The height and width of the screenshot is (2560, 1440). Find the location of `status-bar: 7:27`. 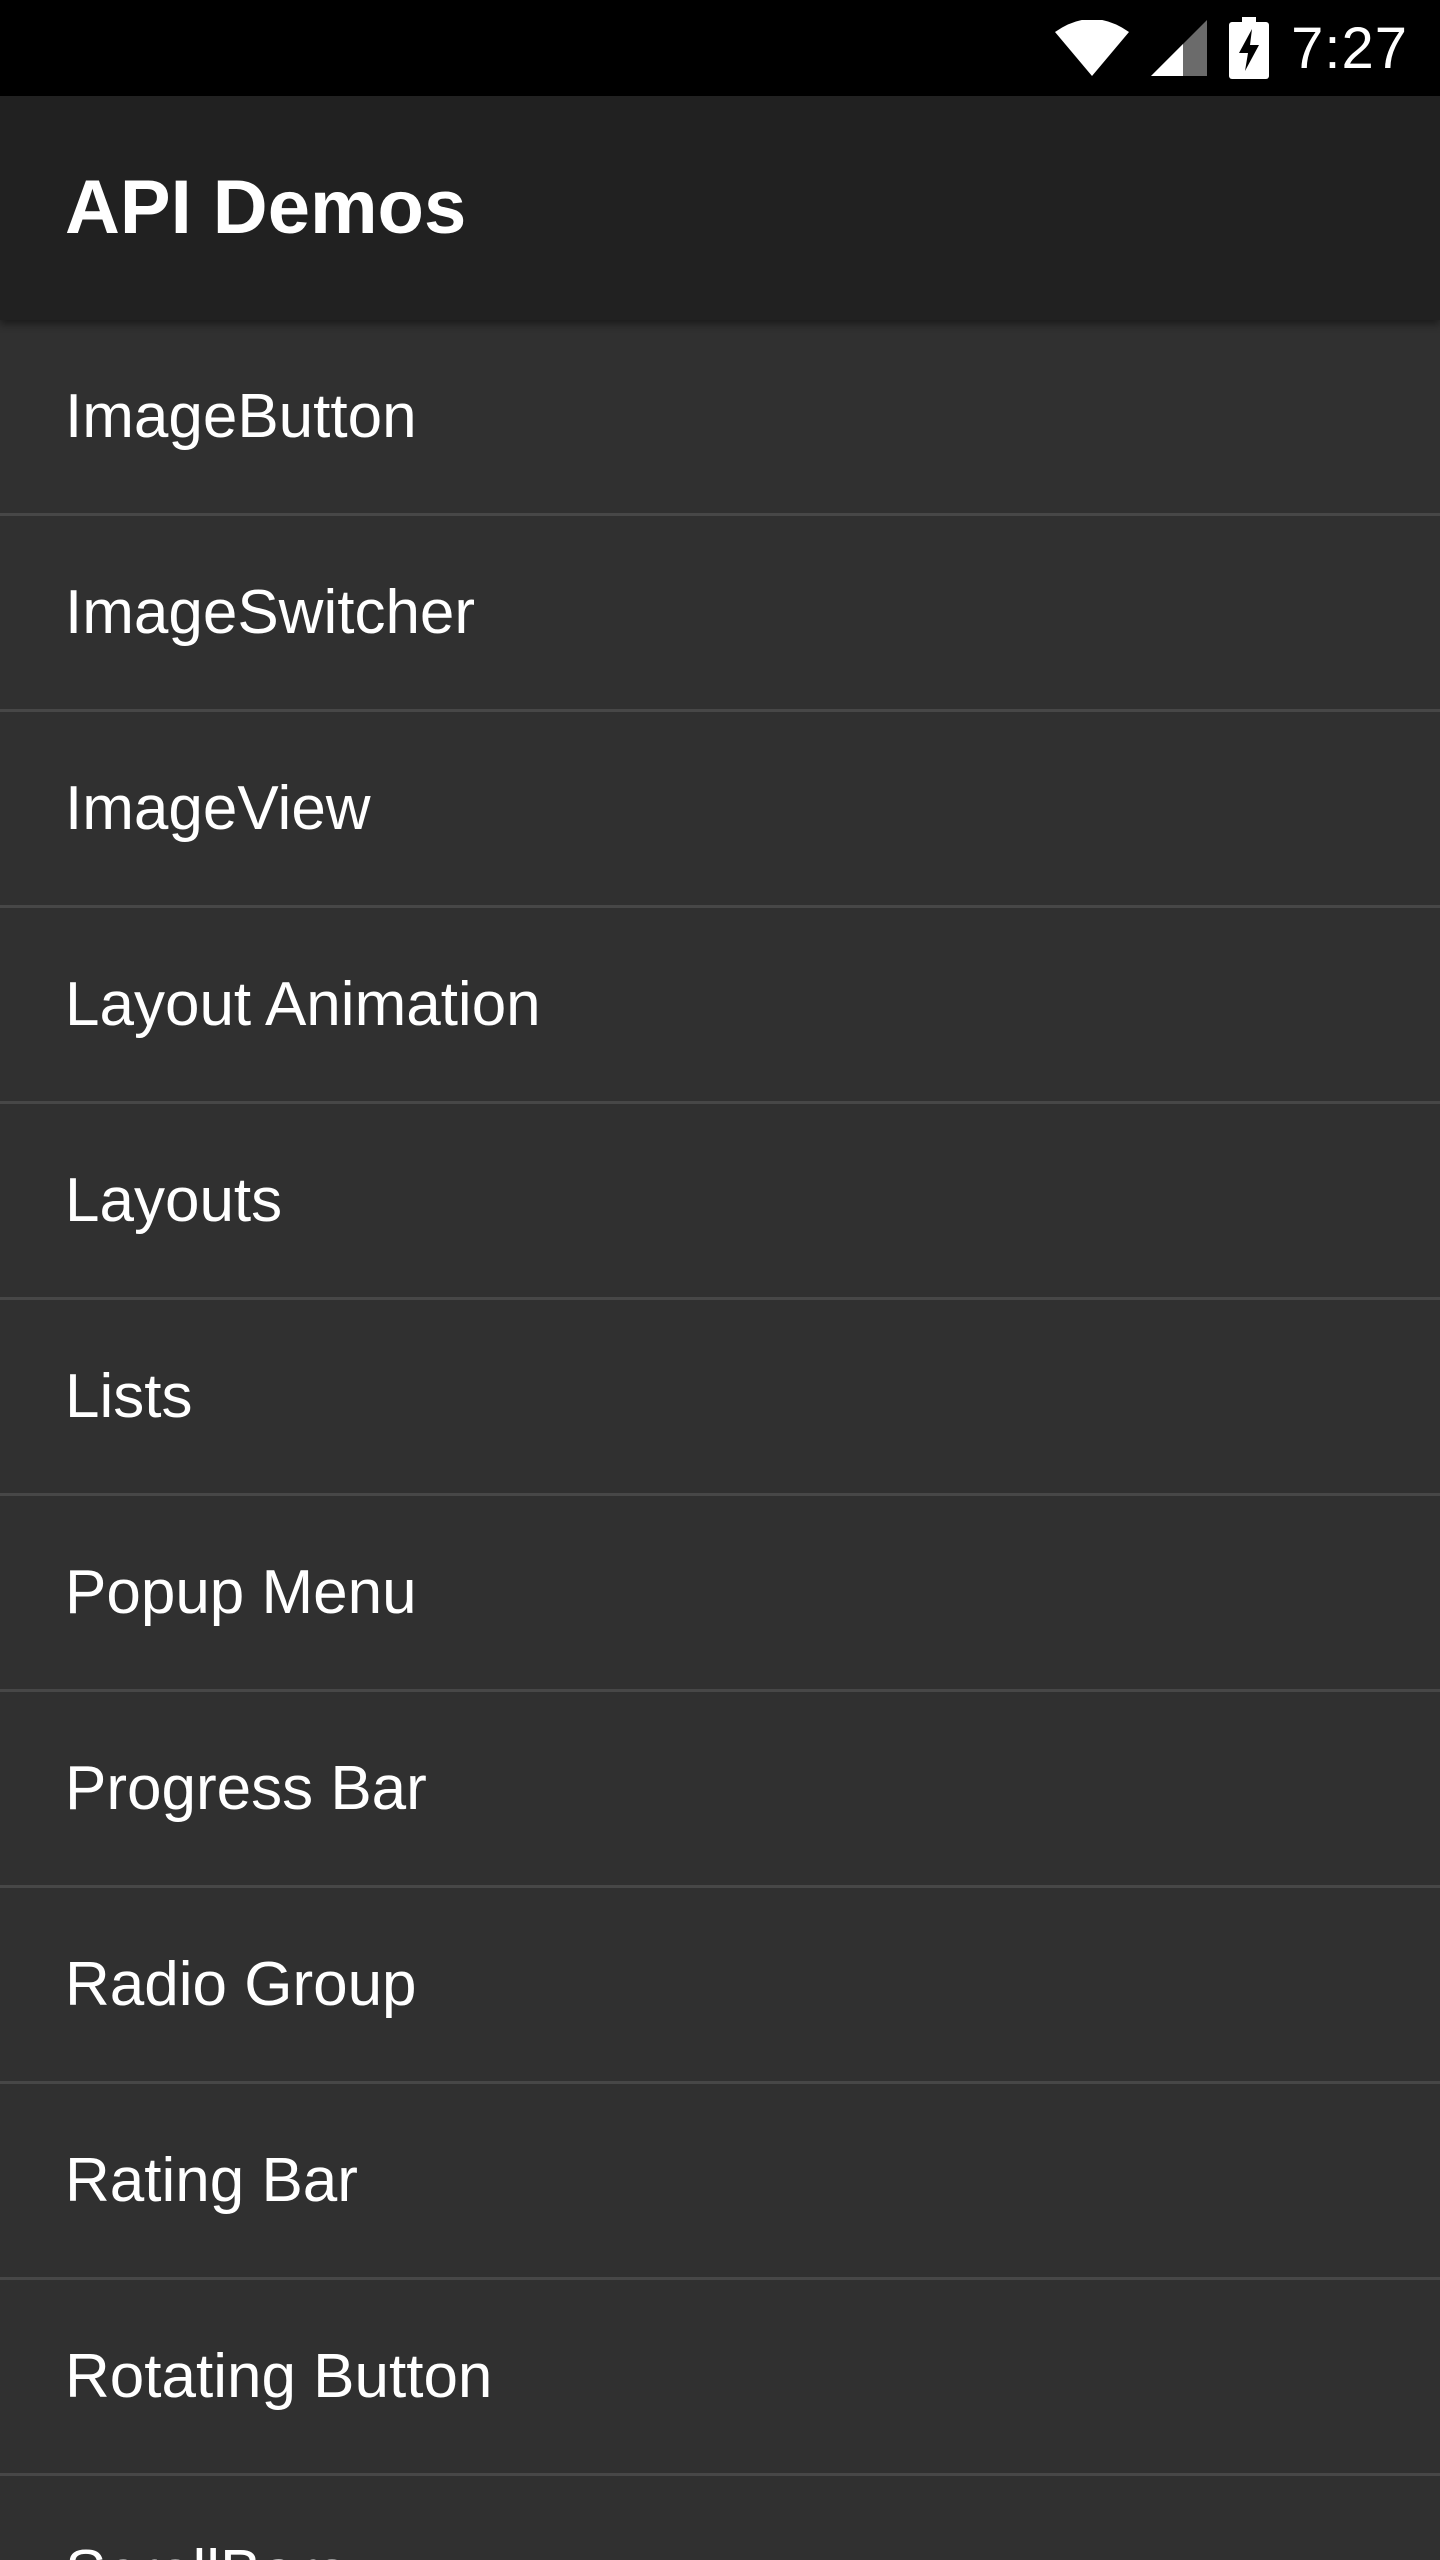

status-bar: 7:27 is located at coordinates (720, 48).